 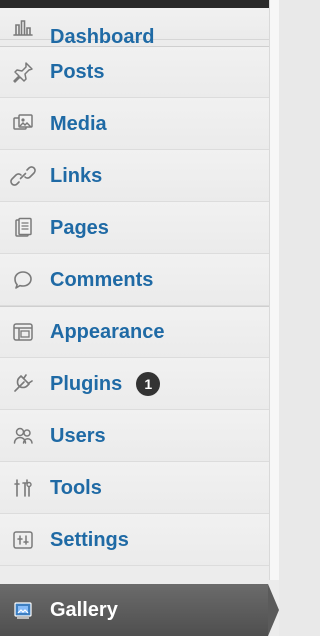 I want to click on menu-item-users: Users, so click(x=134, y=436).